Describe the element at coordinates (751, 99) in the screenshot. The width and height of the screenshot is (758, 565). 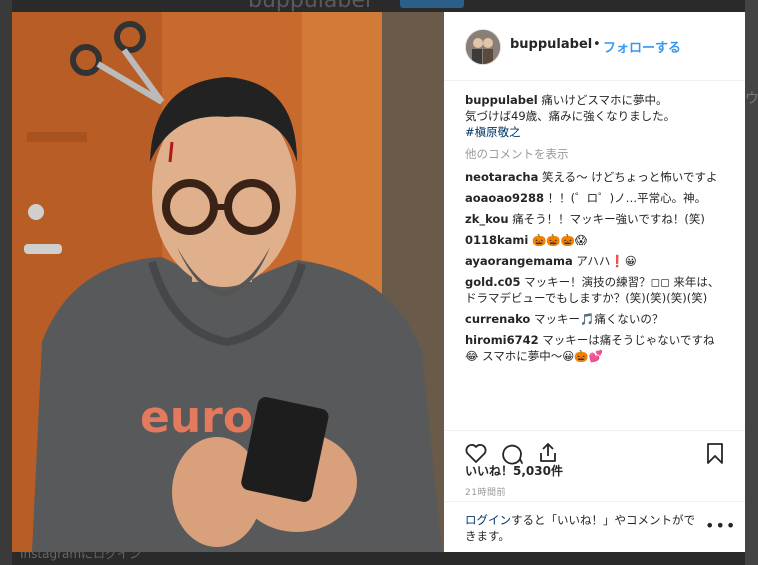
I see `backdrop-right-text: ウ` at that location.